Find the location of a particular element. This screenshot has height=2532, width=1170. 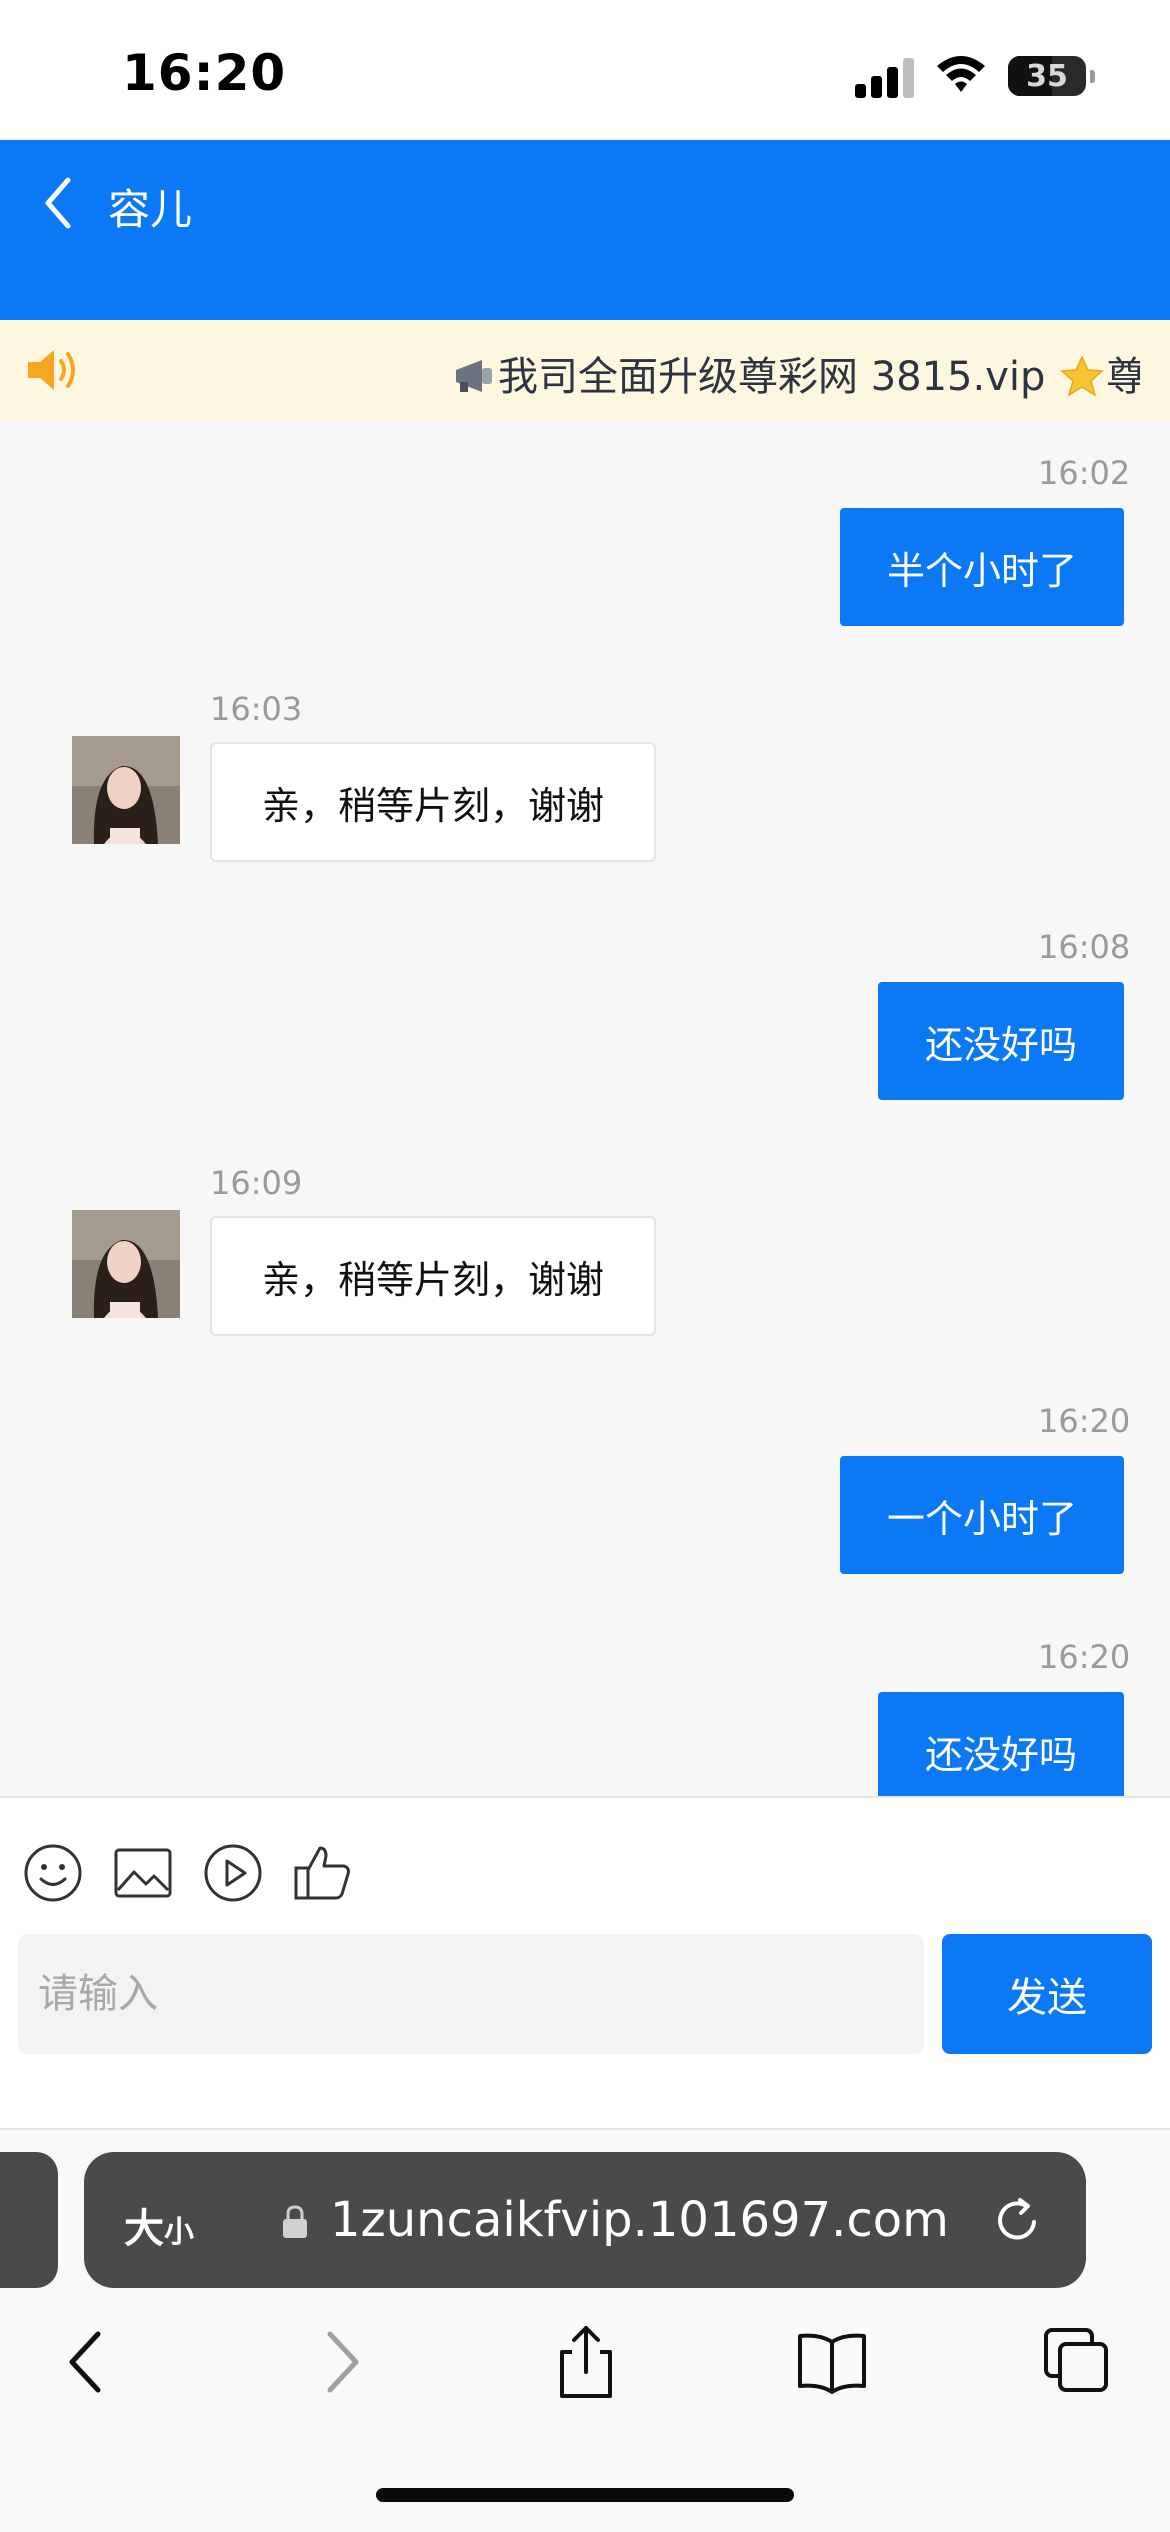

browser-forward-icon is located at coordinates (340, 2362).